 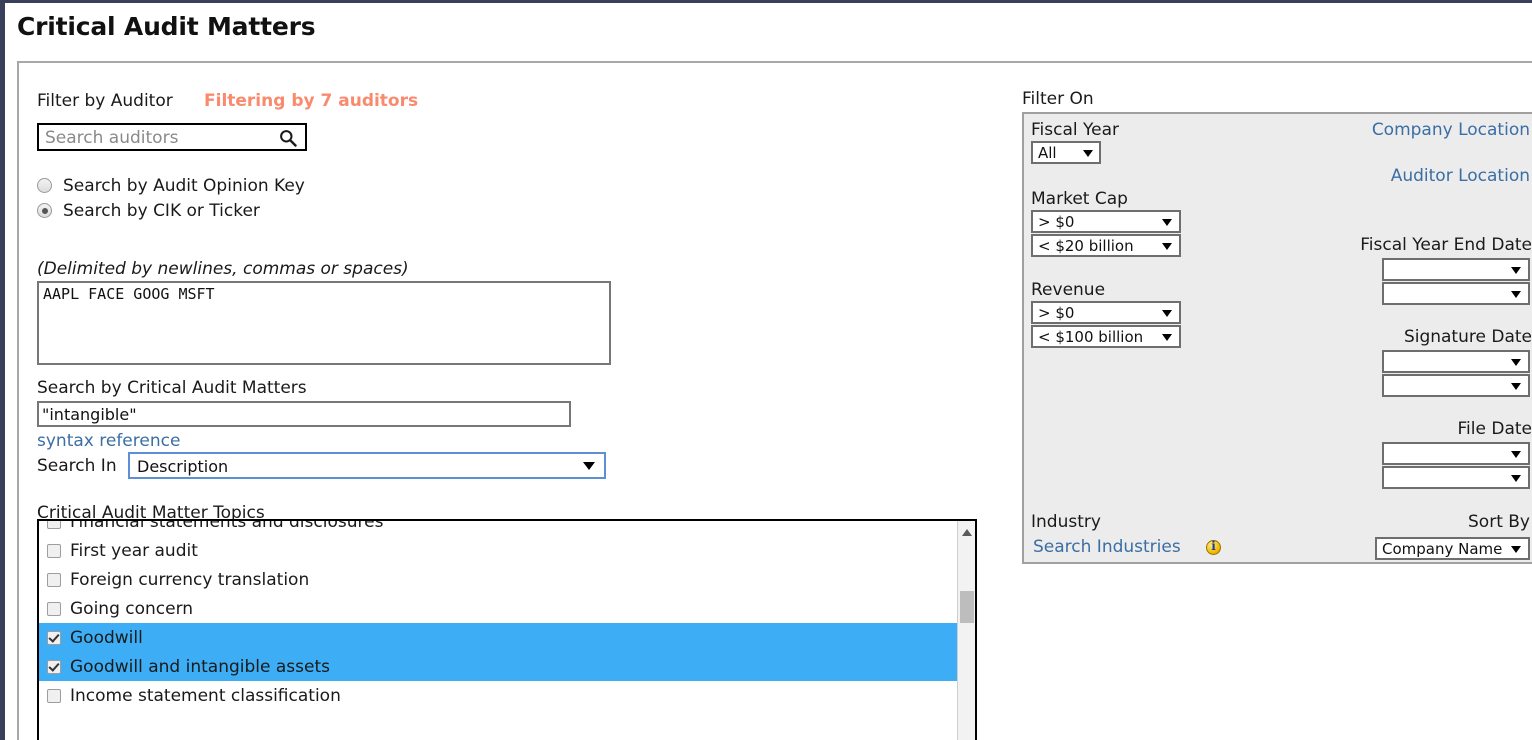 What do you see at coordinates (1456, 361) in the screenshot?
I see `signature-date-from-dropdown` at bounding box center [1456, 361].